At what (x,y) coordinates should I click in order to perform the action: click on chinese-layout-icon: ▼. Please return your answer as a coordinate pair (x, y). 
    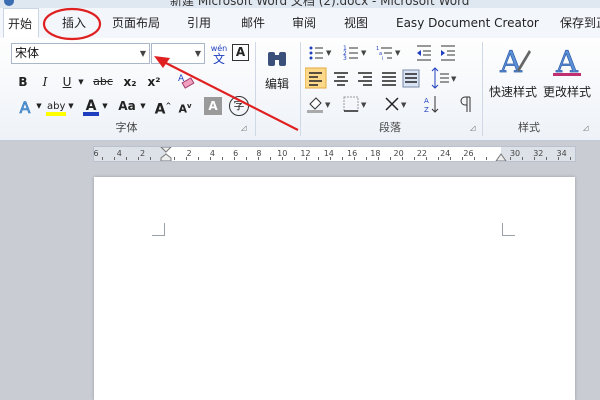
    Looking at the image, I should click on (396, 104).